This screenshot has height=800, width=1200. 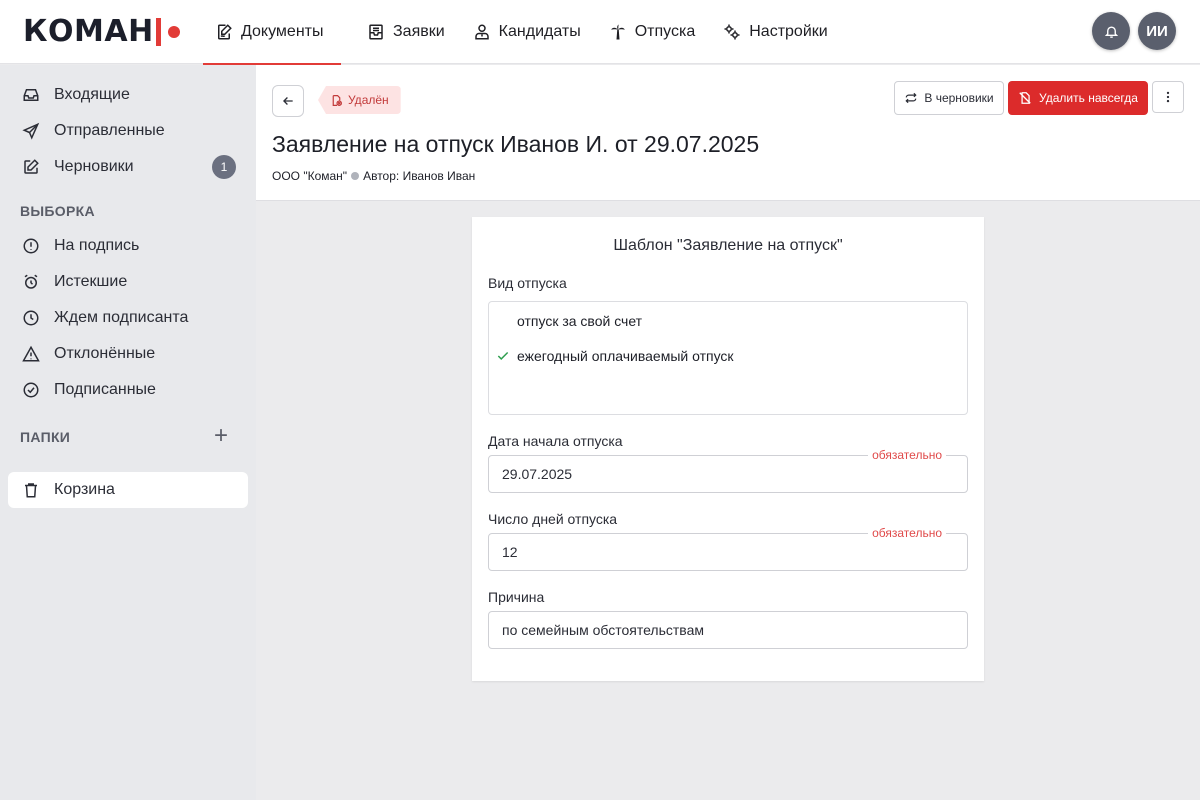 What do you see at coordinates (368, 100) in the screenshot?
I see `status-text: Удалён` at bounding box center [368, 100].